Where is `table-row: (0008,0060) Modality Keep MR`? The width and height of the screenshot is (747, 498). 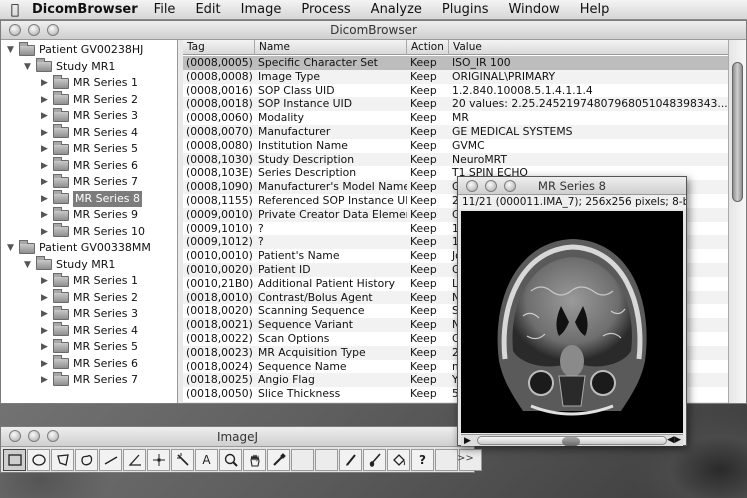 table-row: (0008,0060) Modality Keep MR is located at coordinates (455, 118).